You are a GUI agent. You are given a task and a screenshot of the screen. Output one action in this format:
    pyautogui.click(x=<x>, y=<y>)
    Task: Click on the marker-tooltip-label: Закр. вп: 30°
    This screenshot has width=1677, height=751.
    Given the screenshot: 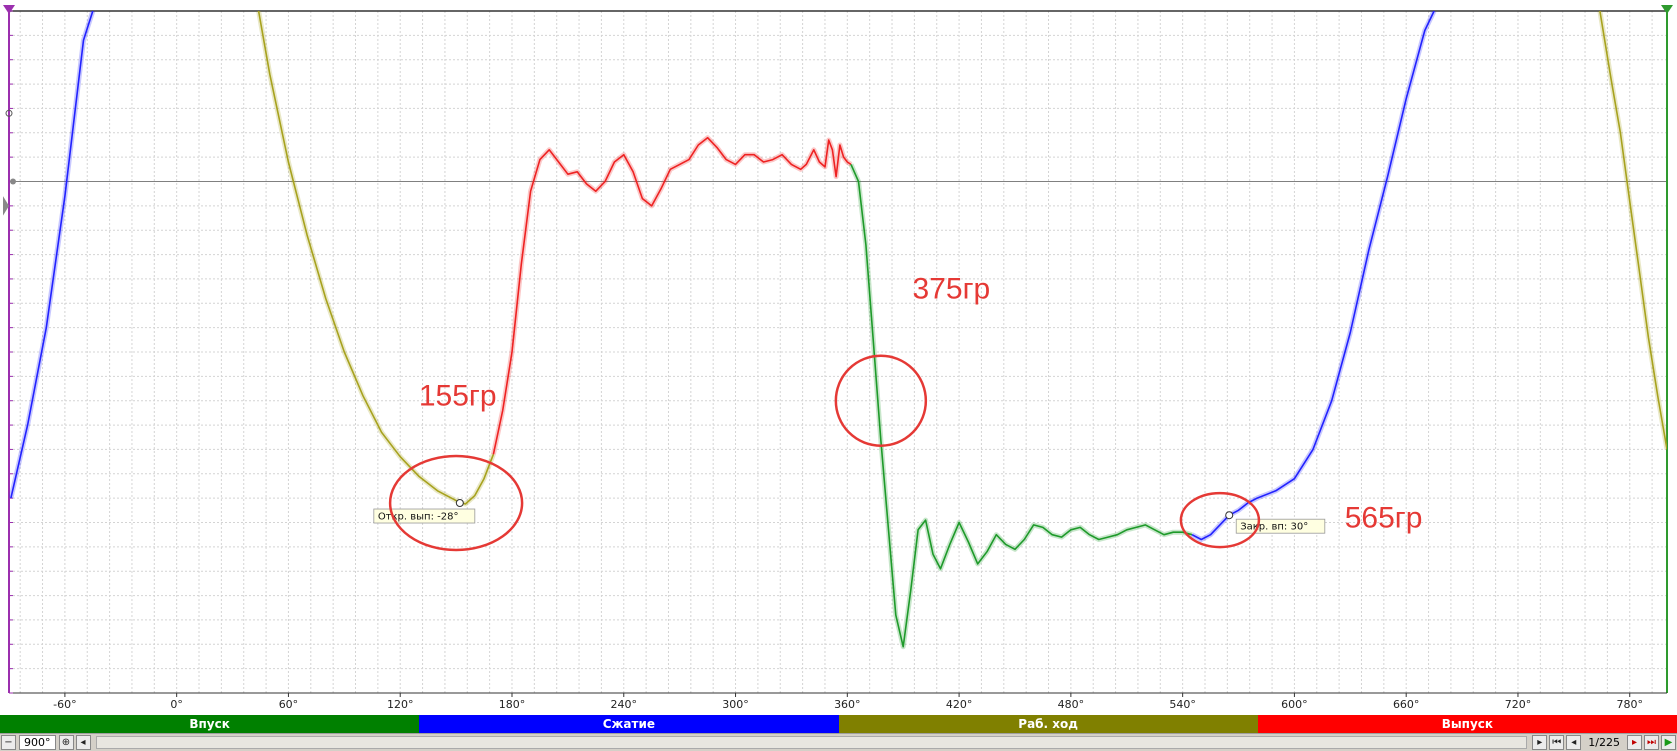 What is the action you would take?
    pyautogui.click(x=1274, y=527)
    